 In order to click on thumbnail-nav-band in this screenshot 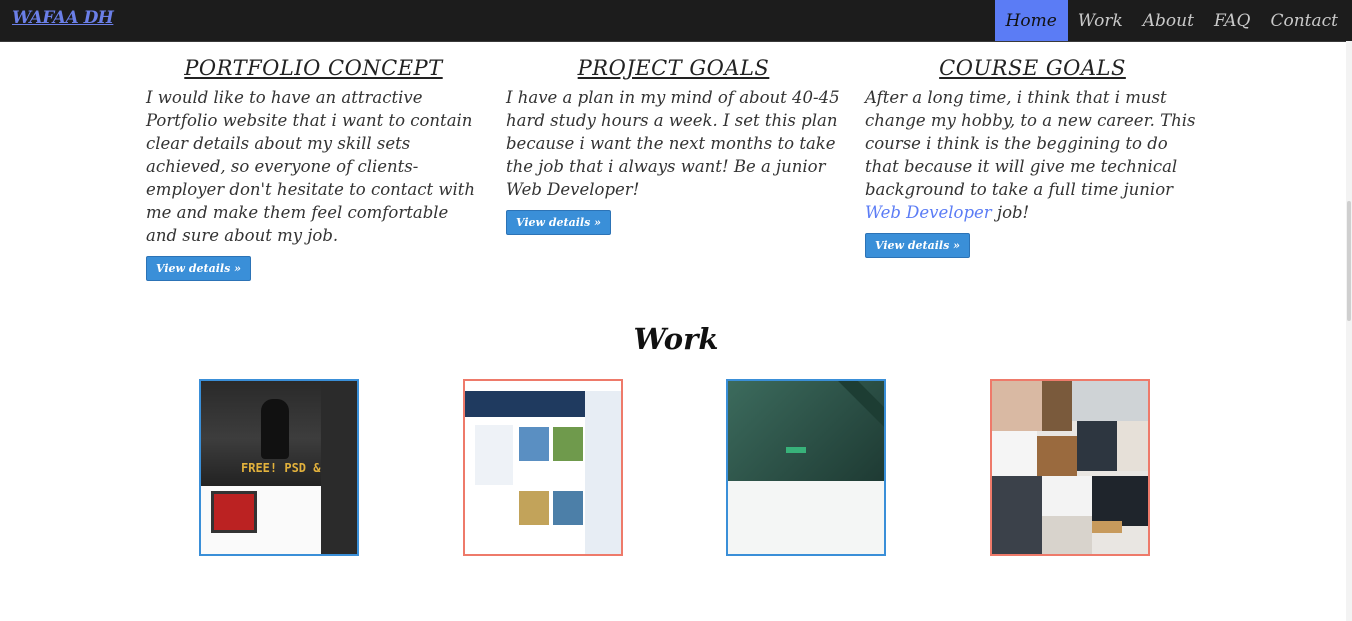, I will do `click(543, 386)`.